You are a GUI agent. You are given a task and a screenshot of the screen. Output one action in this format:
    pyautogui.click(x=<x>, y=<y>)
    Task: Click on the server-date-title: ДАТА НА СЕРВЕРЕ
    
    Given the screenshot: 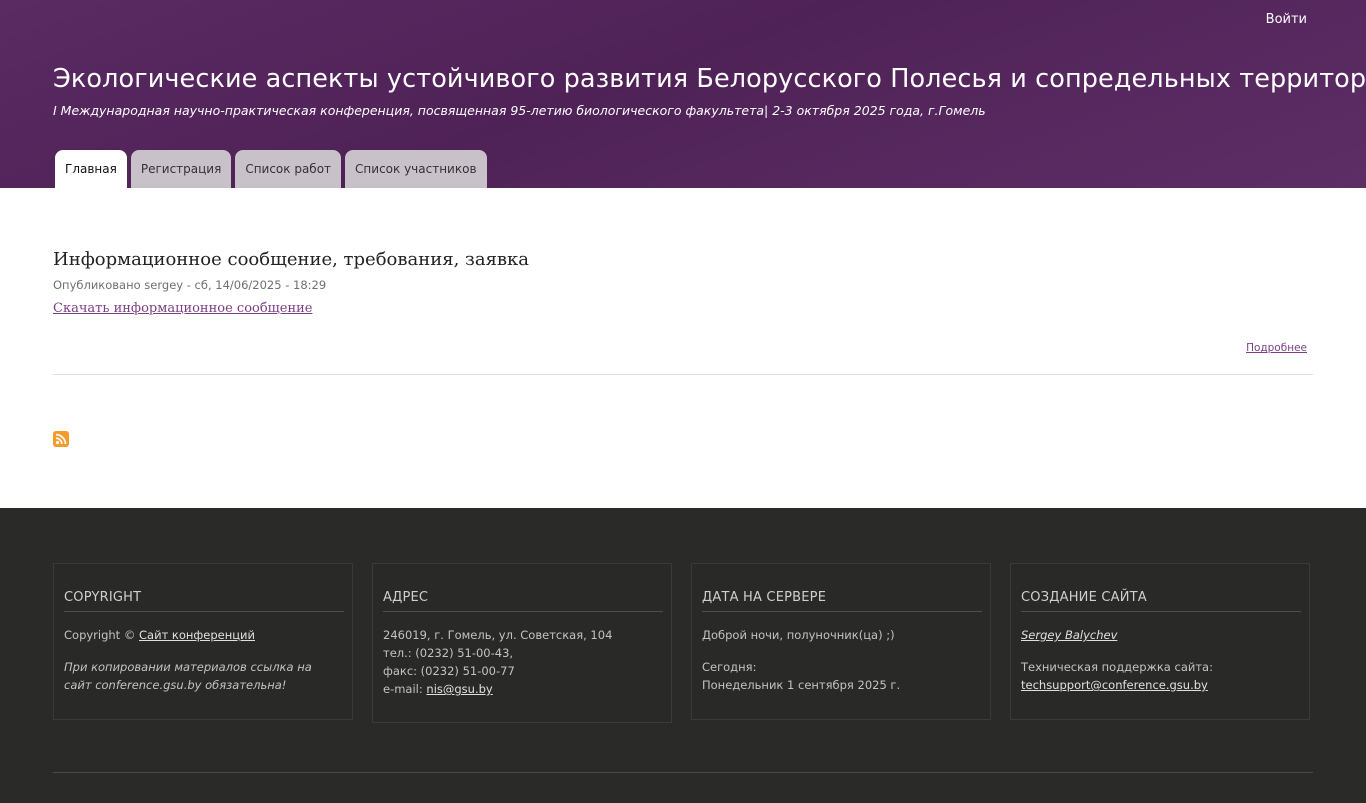 What is the action you would take?
    pyautogui.click(x=842, y=601)
    